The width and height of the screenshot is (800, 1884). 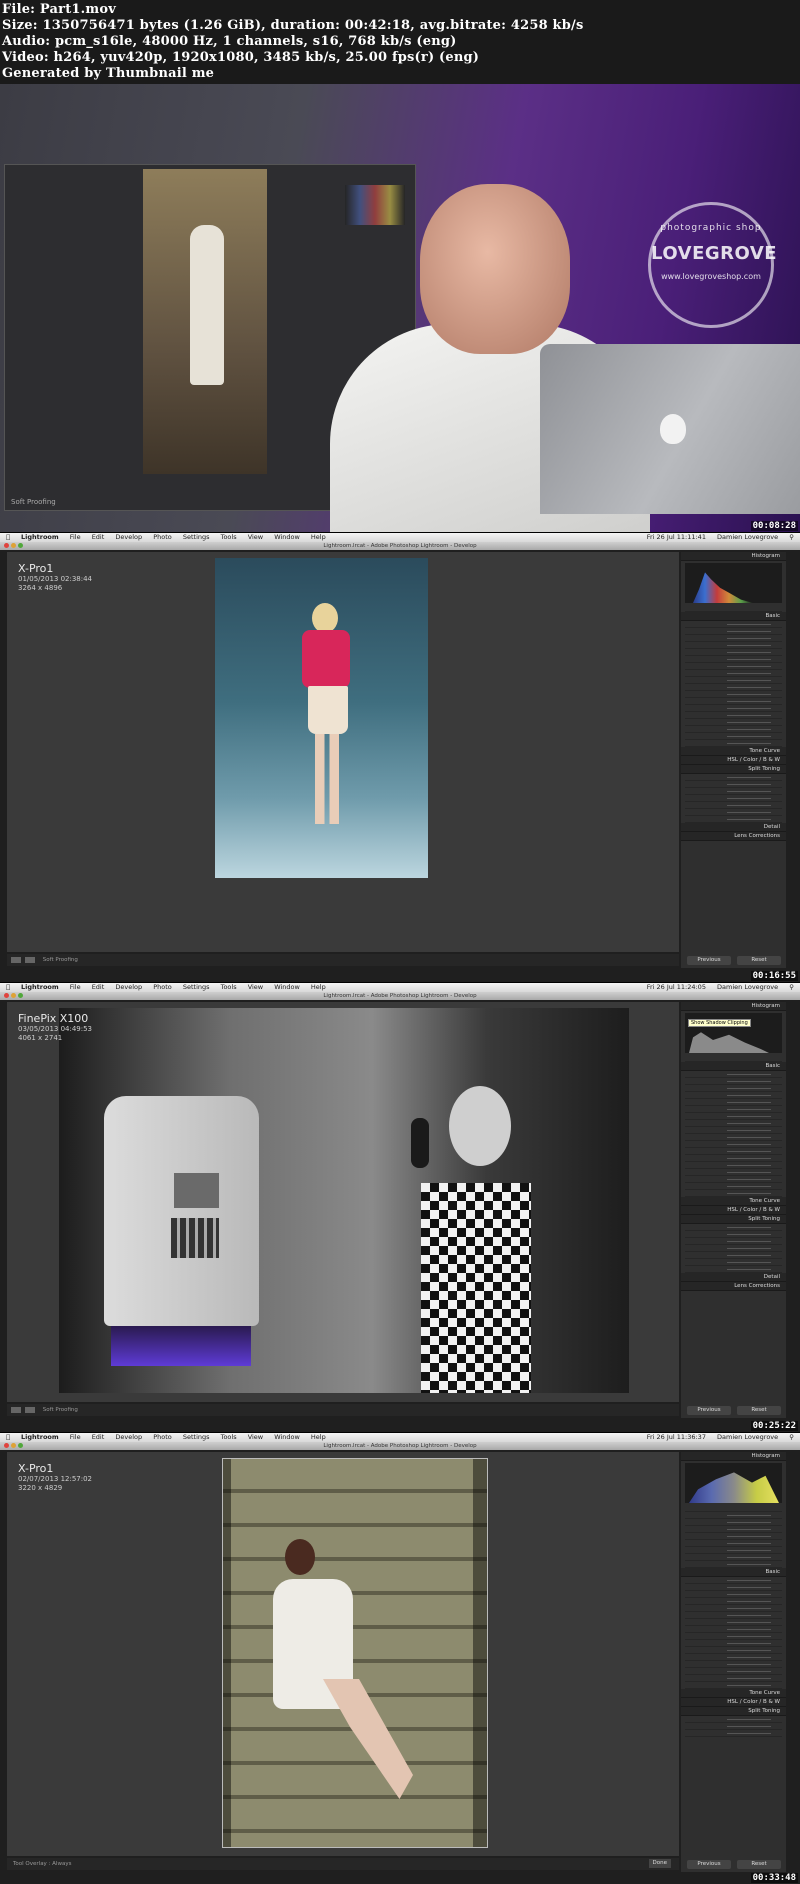 What do you see at coordinates (733, 1277) in the screenshot?
I see `panel-detail: Detail` at bounding box center [733, 1277].